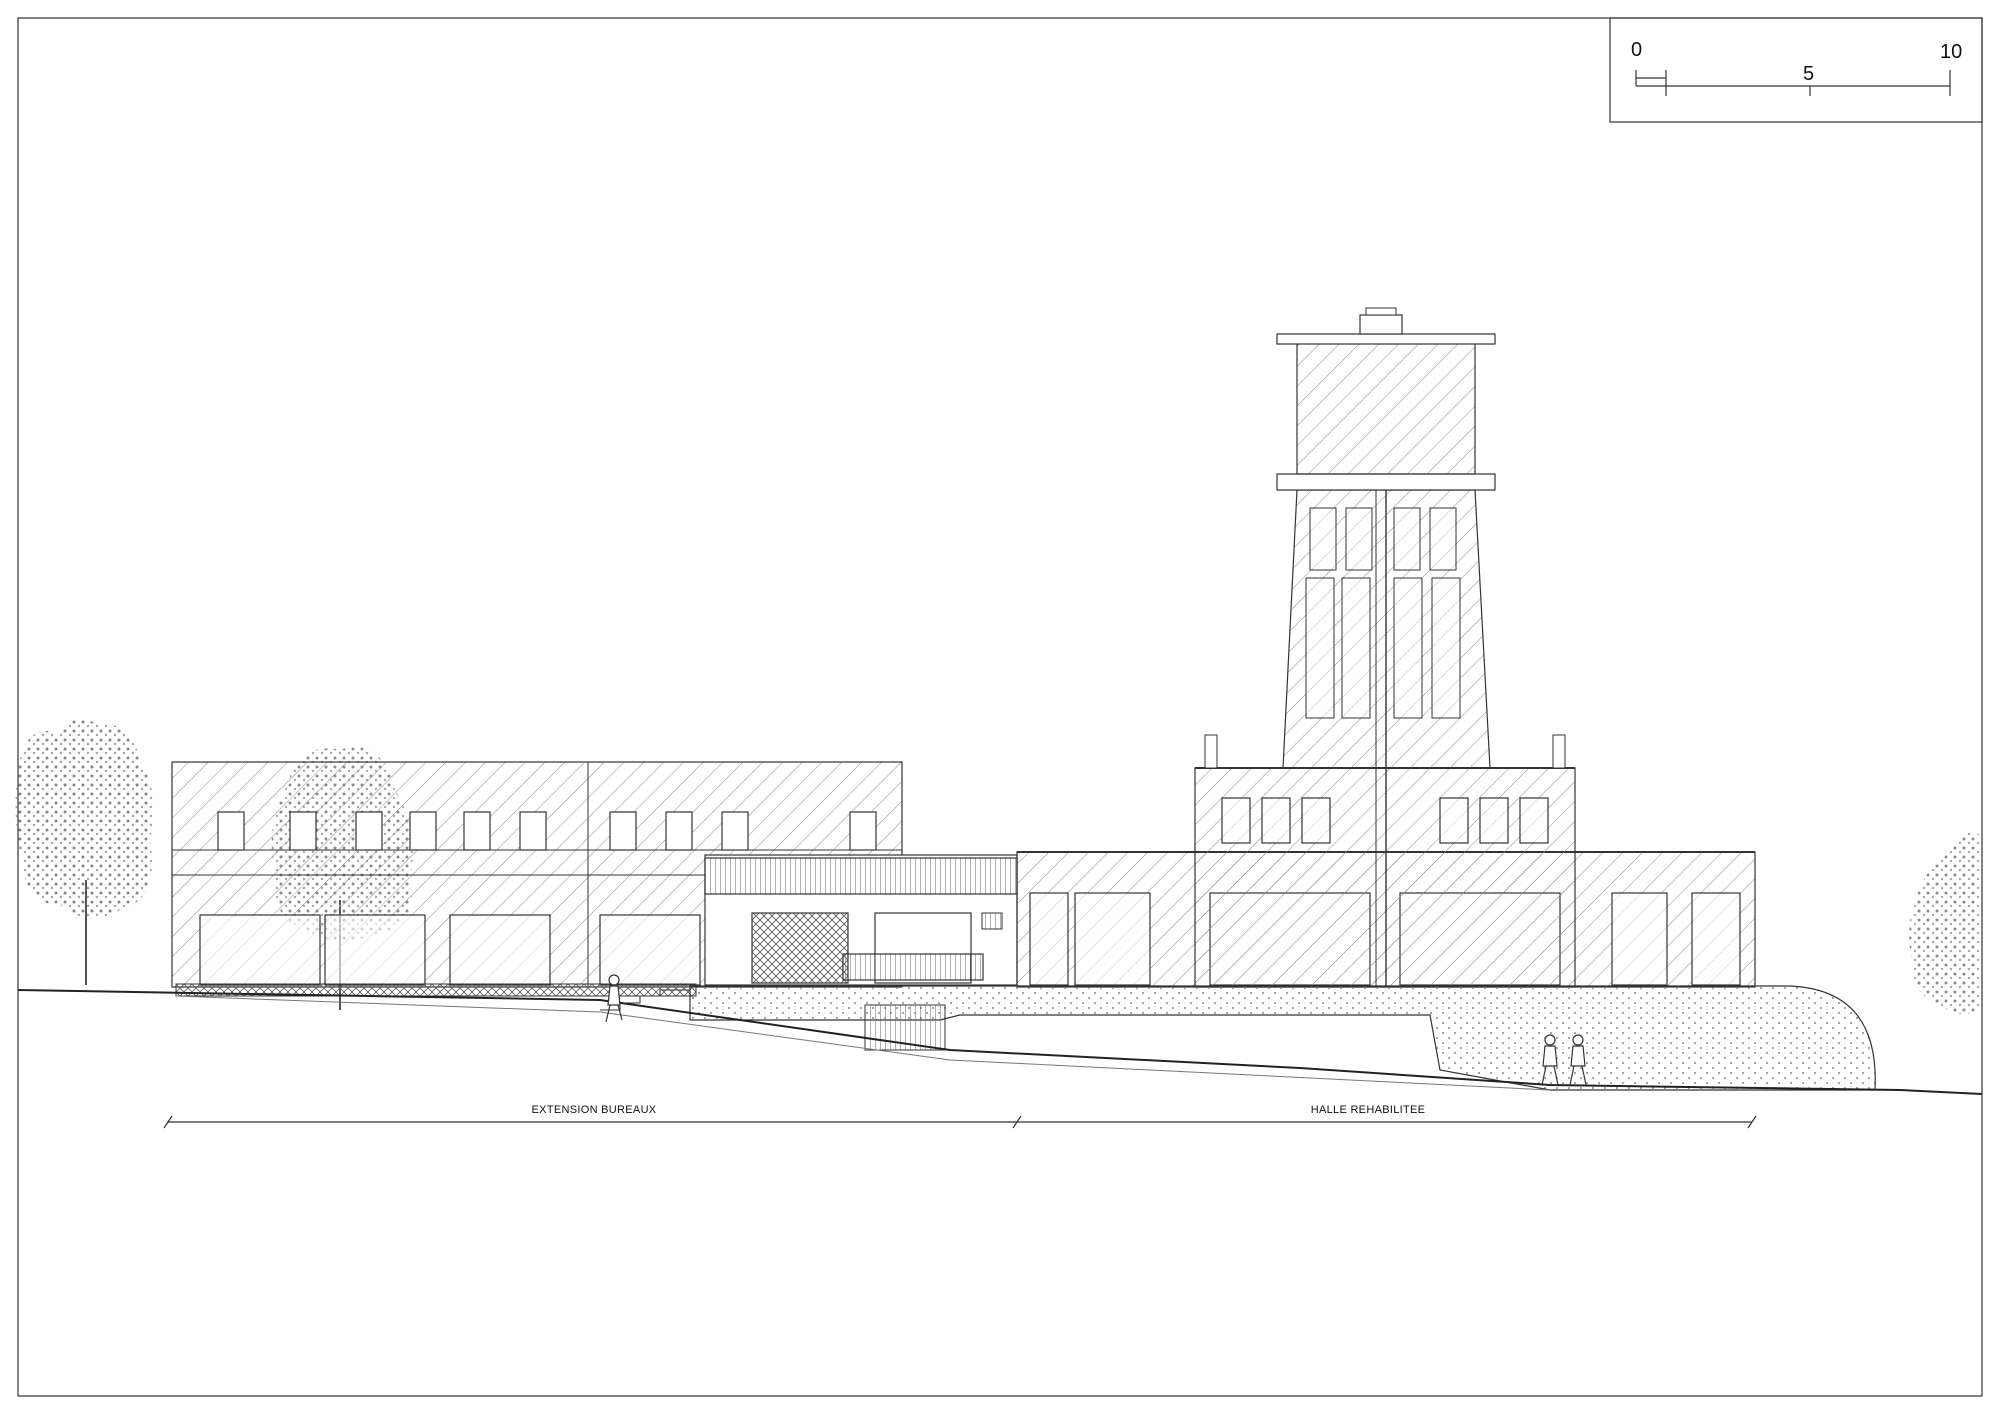 This screenshot has height=1414, width=2000. What do you see at coordinates (861, 876) in the screenshot?
I see `entrance-canopy` at bounding box center [861, 876].